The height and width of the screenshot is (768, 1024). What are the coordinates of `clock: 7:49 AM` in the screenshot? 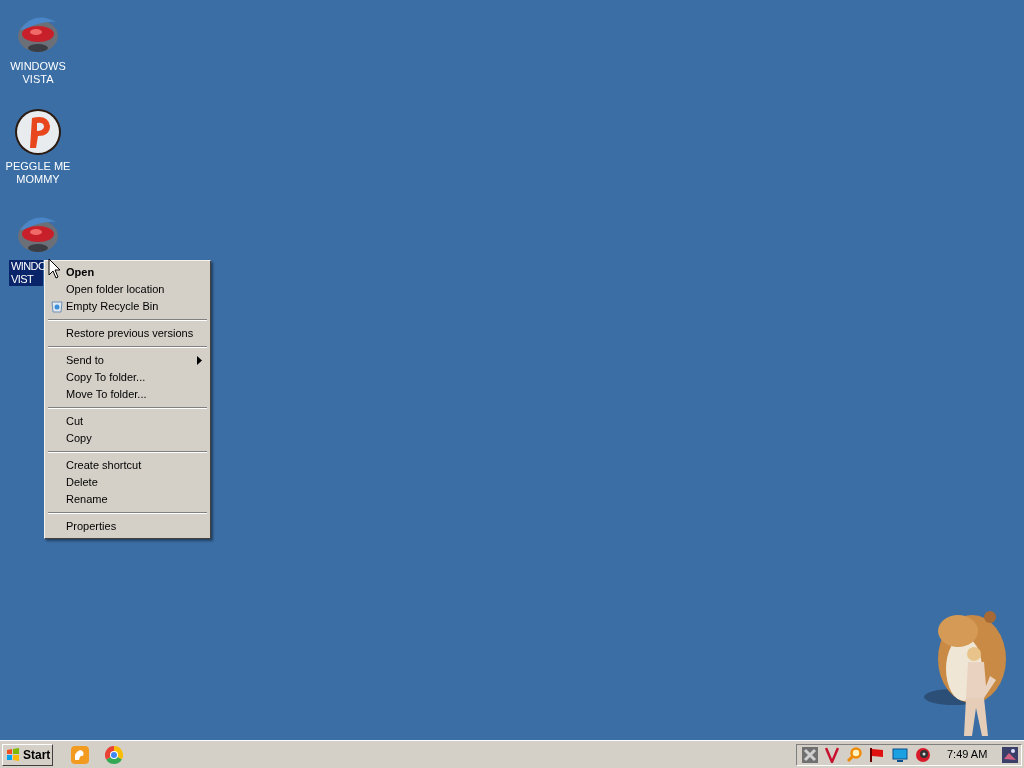 It's located at (967, 754).